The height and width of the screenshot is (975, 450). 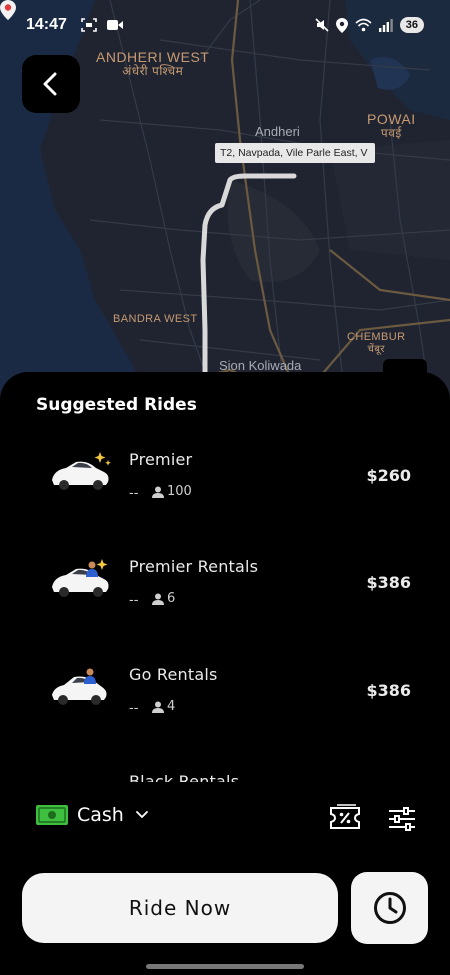 I want to click on screenshot-icon, so click(x=89, y=25).